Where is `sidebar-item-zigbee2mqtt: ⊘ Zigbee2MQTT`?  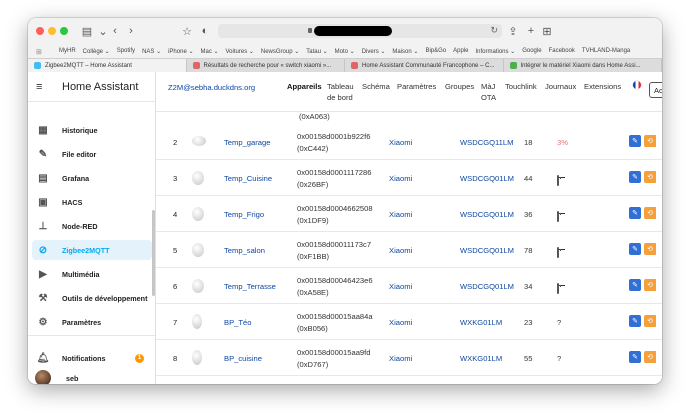 sidebar-item-zigbee2mqtt: ⊘ Zigbee2MQTT is located at coordinates (92, 250).